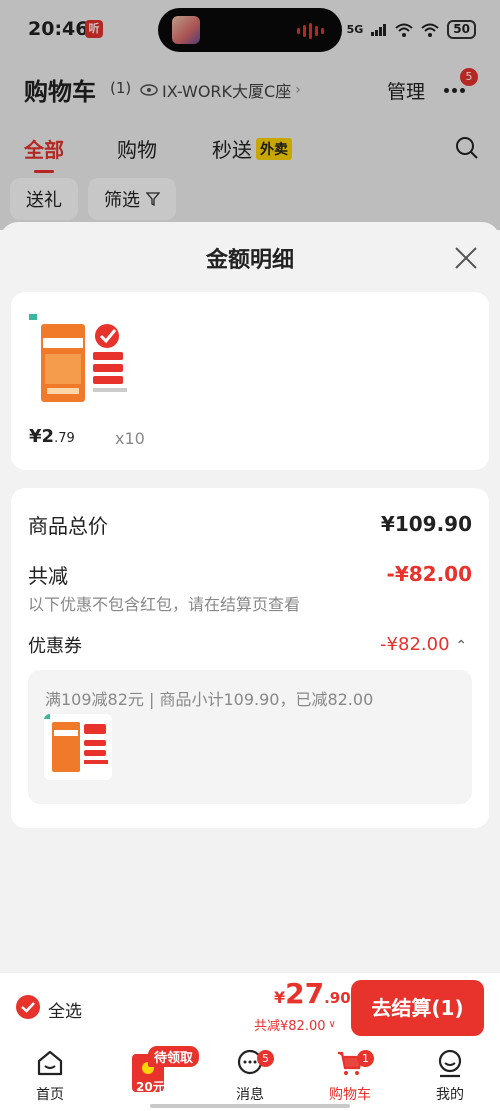 The height and width of the screenshot is (1111, 500). I want to click on coupon-description: 满109减82元 | 商品小计109.90，已减82.00, so click(209, 699).